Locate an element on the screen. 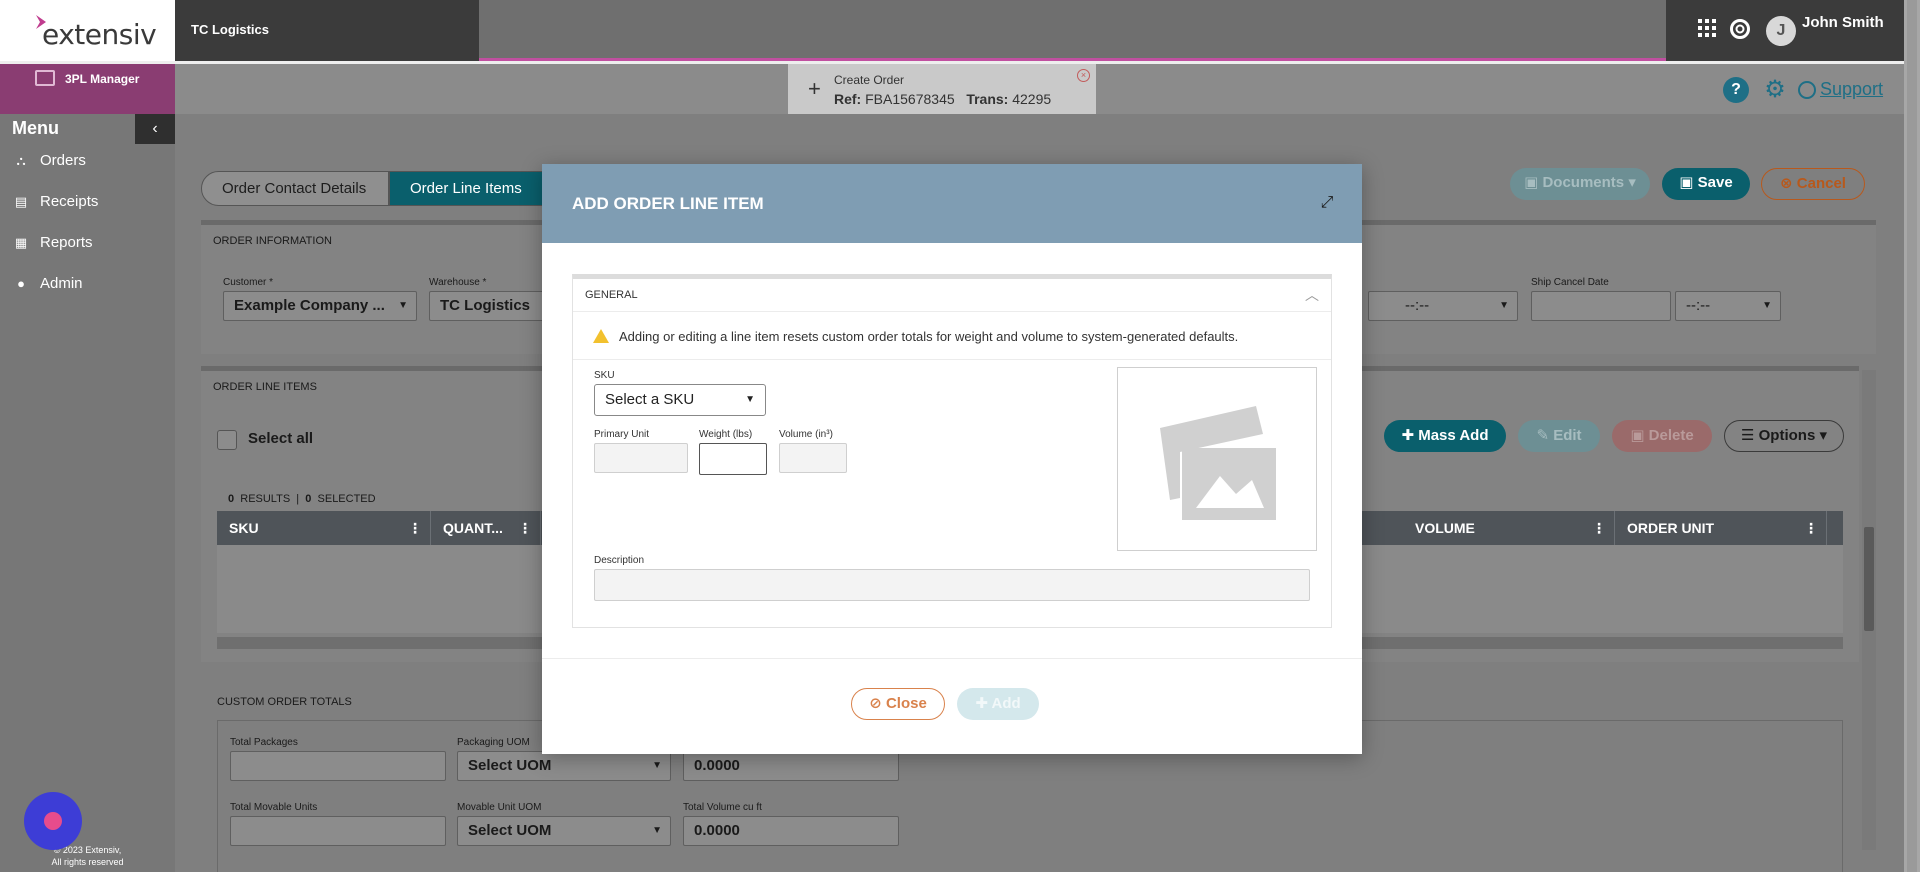  warehouse-icon is located at coordinates (45, 78).